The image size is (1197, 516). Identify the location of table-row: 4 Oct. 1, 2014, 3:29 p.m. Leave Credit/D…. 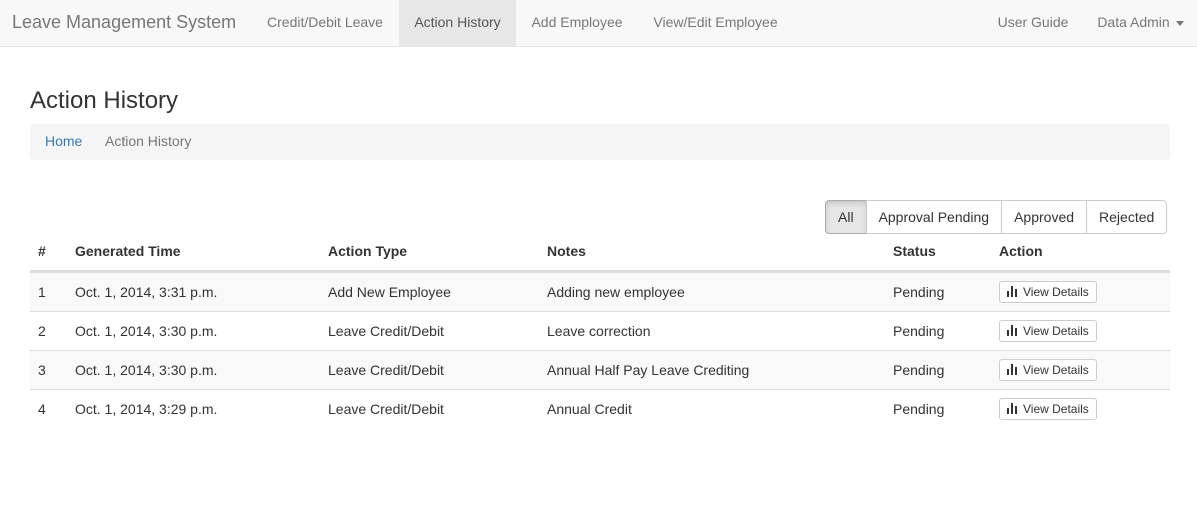
(600, 408).